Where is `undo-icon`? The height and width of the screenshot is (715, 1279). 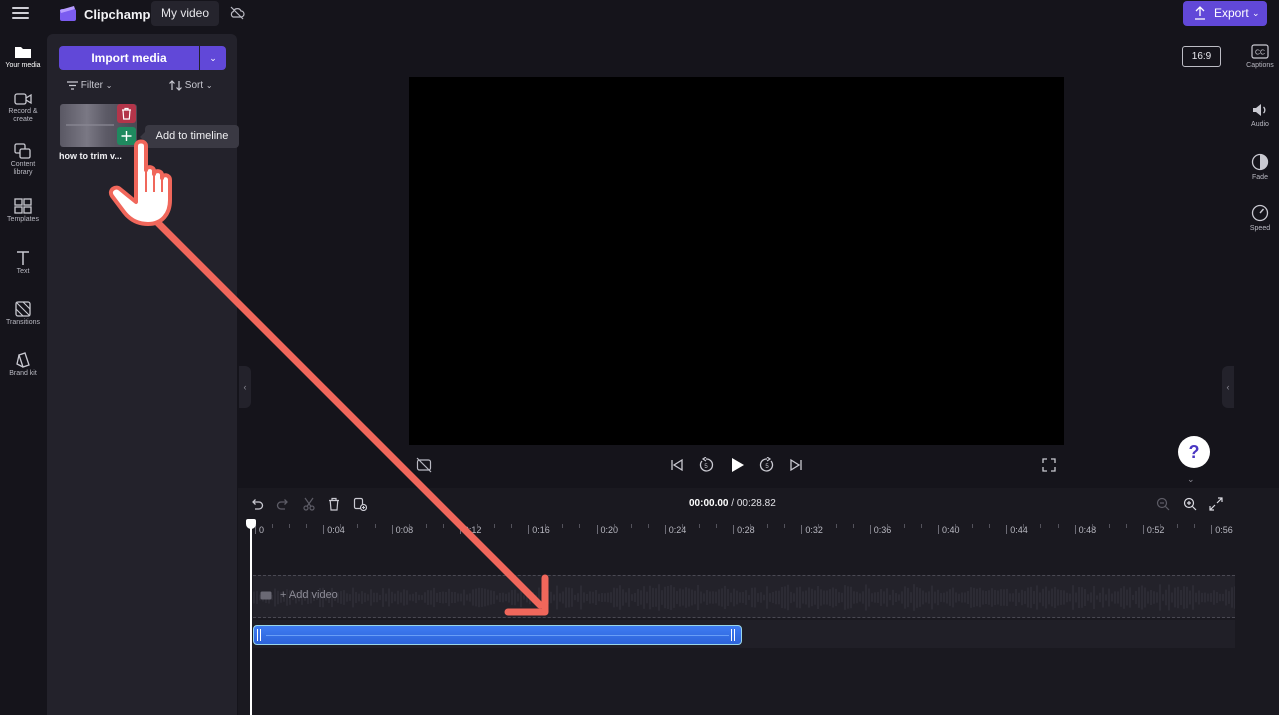 undo-icon is located at coordinates (257, 504).